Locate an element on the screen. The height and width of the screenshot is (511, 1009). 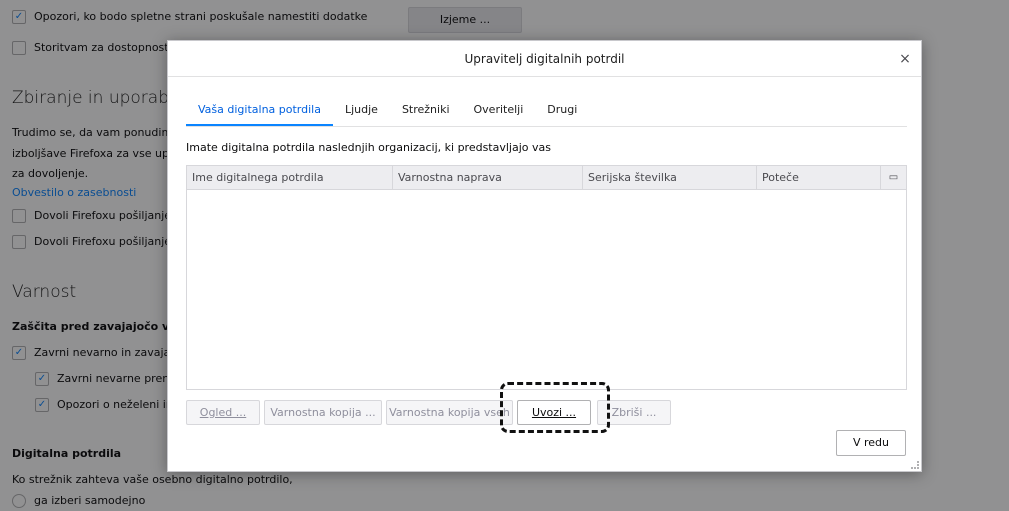
ok-button: V redu is located at coordinates (871, 443).